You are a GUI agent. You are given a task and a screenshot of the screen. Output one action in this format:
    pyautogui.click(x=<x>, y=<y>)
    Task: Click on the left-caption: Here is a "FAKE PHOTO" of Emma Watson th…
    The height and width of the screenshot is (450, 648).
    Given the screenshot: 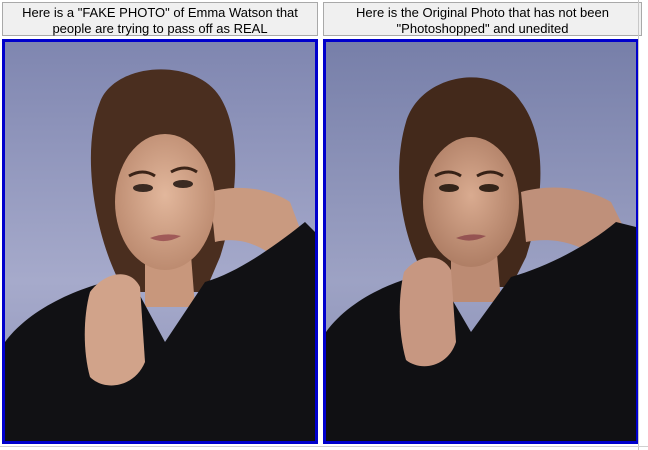 What is the action you would take?
    pyautogui.click(x=160, y=19)
    